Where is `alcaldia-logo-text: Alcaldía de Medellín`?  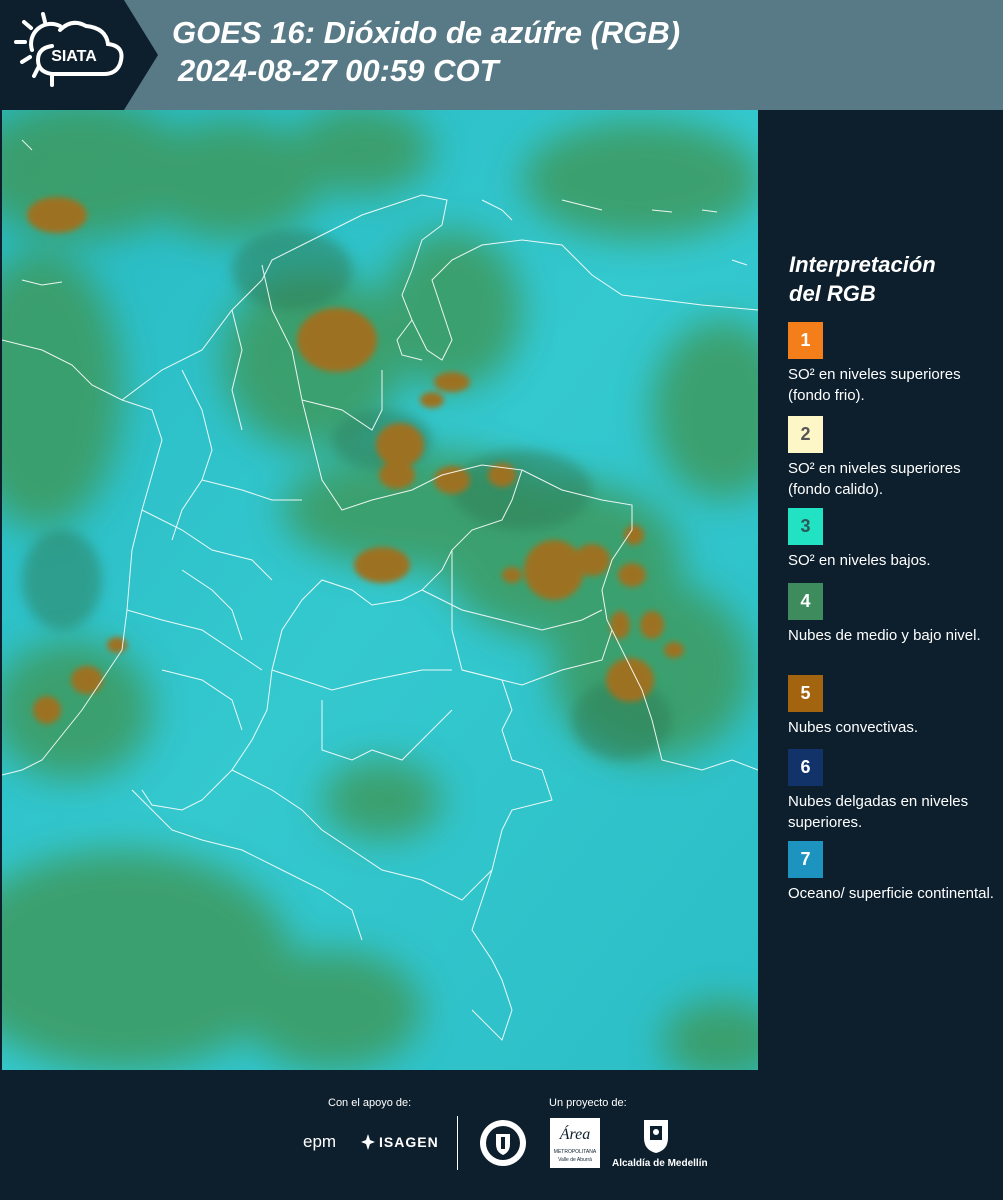 alcaldia-logo-text: Alcaldía de Medellín is located at coordinates (660, 1163).